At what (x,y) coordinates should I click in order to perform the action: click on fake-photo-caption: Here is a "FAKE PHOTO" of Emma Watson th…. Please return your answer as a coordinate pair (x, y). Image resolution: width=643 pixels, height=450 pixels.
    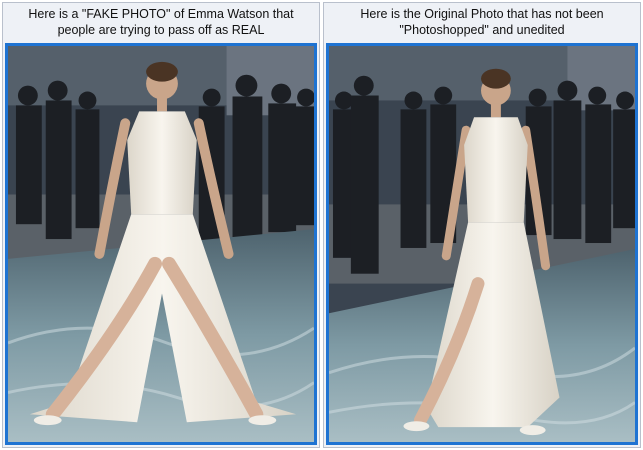
    Looking at the image, I should click on (161, 22).